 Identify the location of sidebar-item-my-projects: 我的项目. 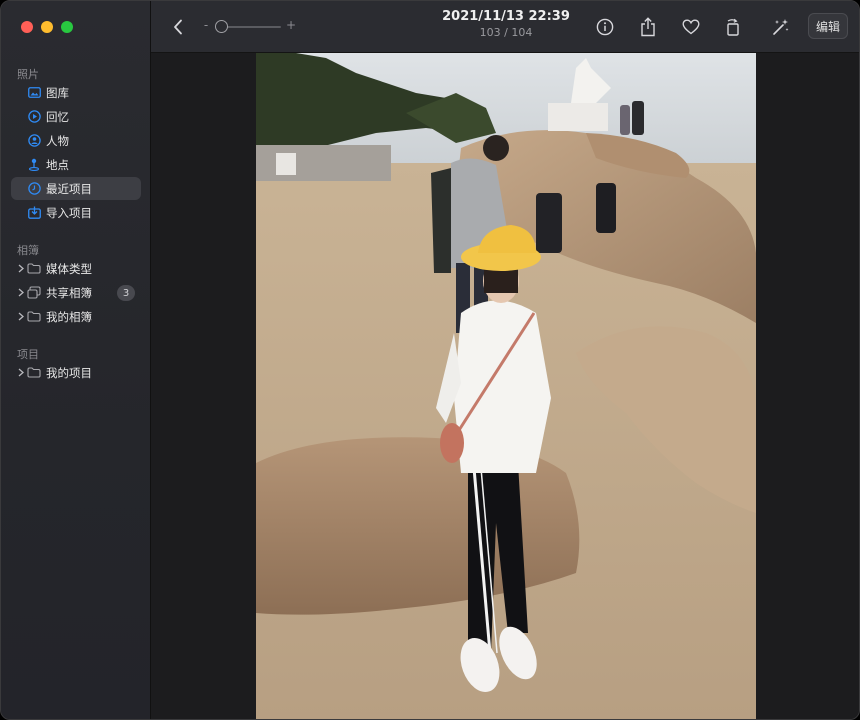
(76, 372).